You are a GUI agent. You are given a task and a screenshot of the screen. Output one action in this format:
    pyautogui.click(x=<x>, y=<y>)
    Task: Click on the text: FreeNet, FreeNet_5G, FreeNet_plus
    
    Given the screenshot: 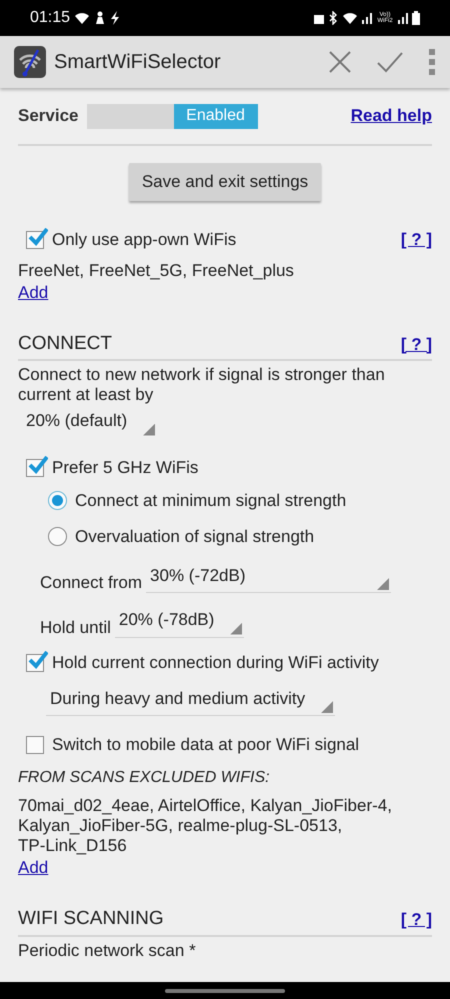 What is the action you would take?
    pyautogui.click(x=156, y=270)
    